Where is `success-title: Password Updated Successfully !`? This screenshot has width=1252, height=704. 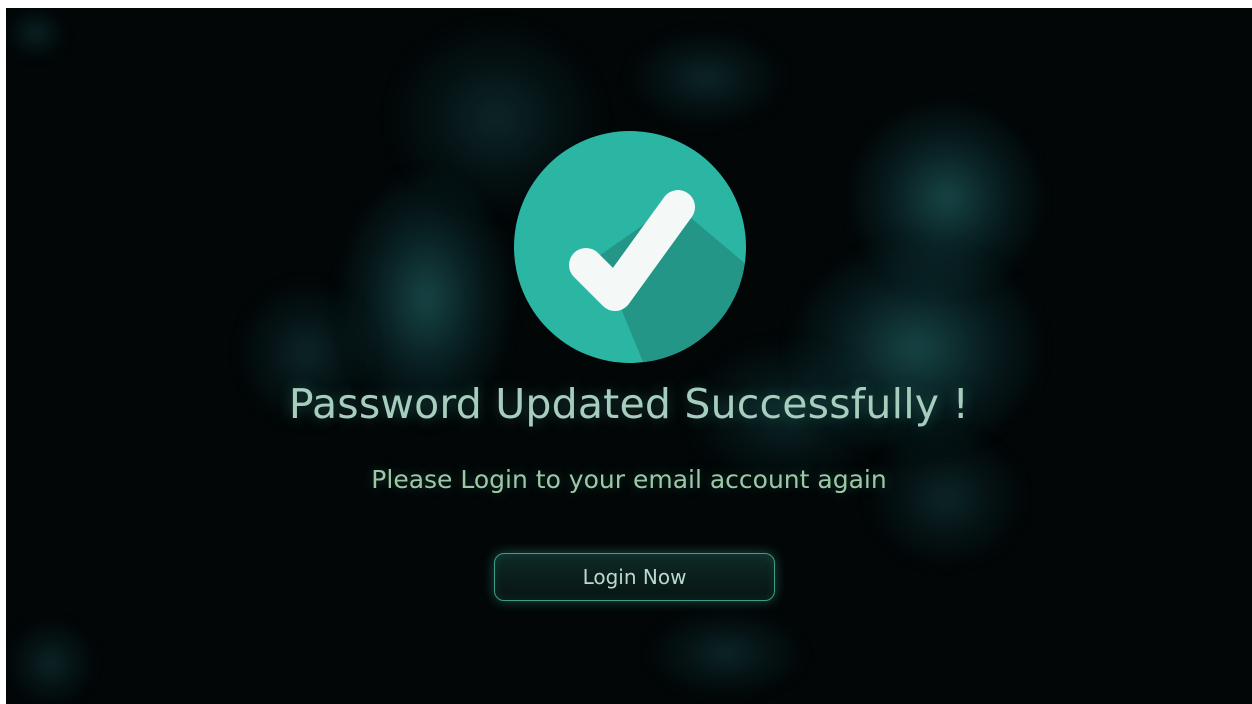 success-title: Password Updated Successfully ! is located at coordinates (629, 404).